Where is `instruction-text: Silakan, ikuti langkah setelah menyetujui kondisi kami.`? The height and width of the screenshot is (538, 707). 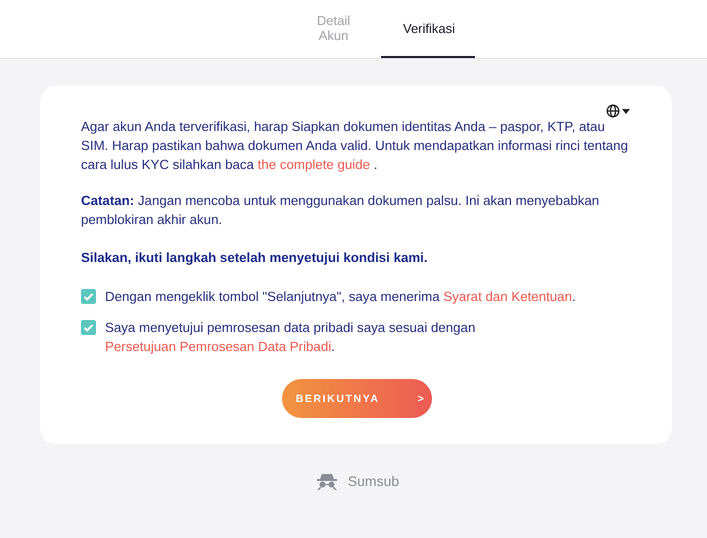
instruction-text: Silakan, ikuti langkah setelah menyetujui kondisi kami. is located at coordinates (255, 258).